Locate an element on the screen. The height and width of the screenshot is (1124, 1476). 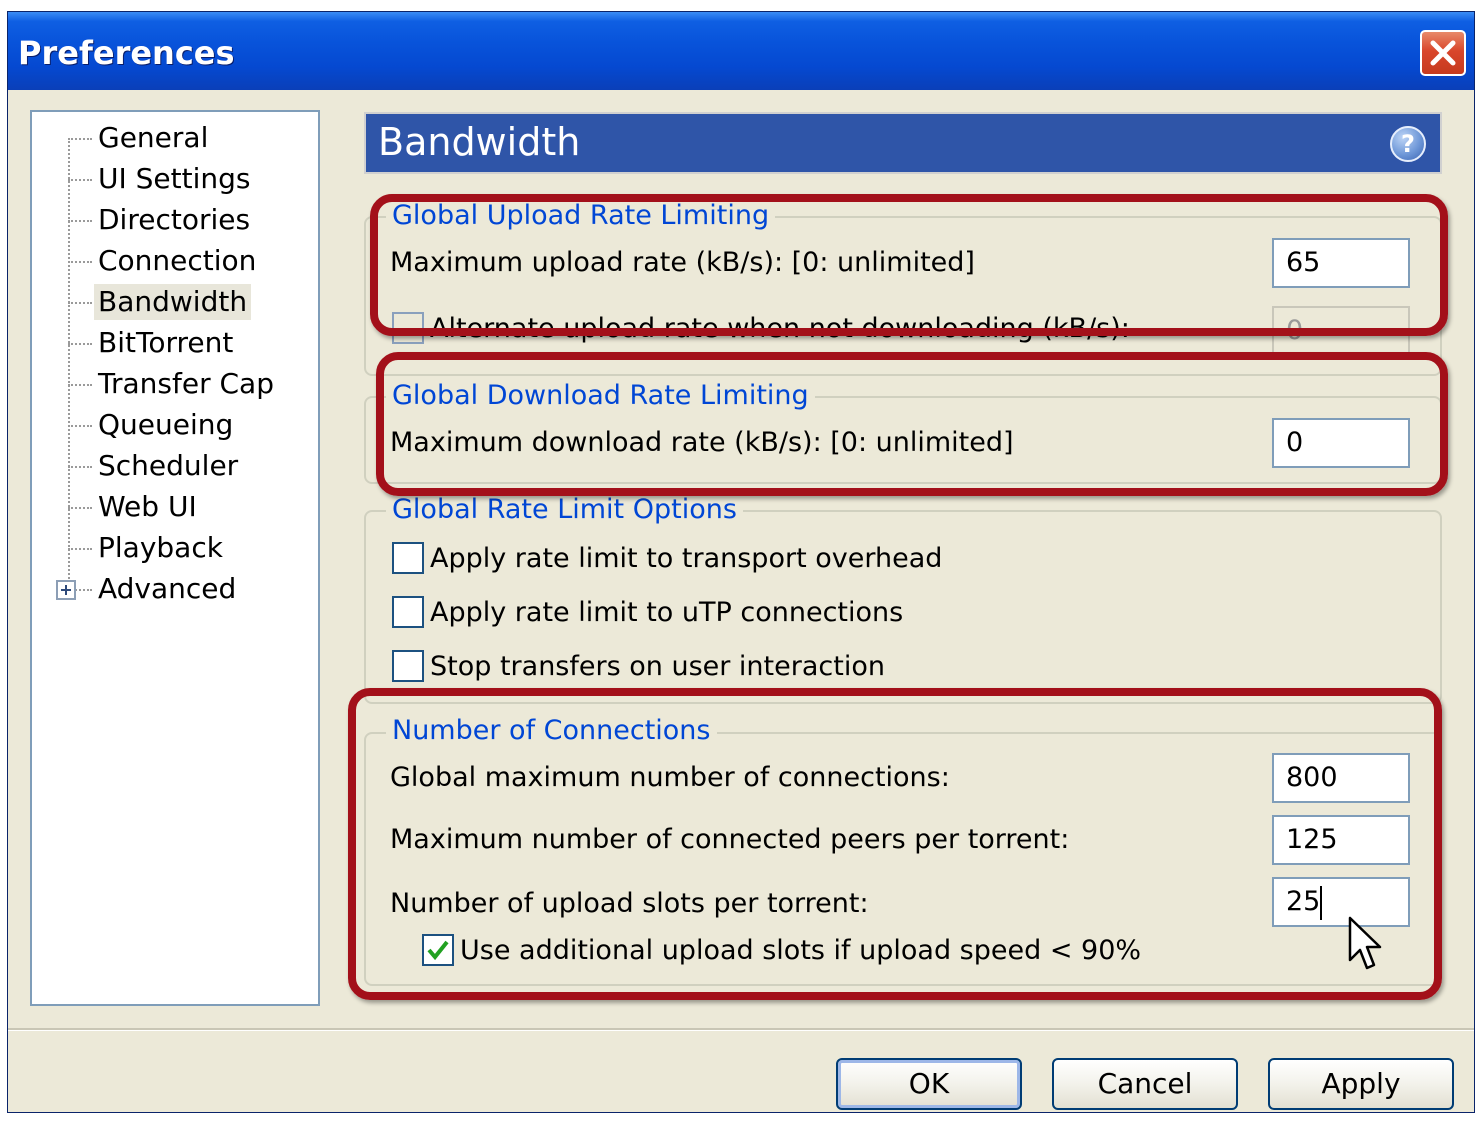
close-button is located at coordinates (1443, 53).